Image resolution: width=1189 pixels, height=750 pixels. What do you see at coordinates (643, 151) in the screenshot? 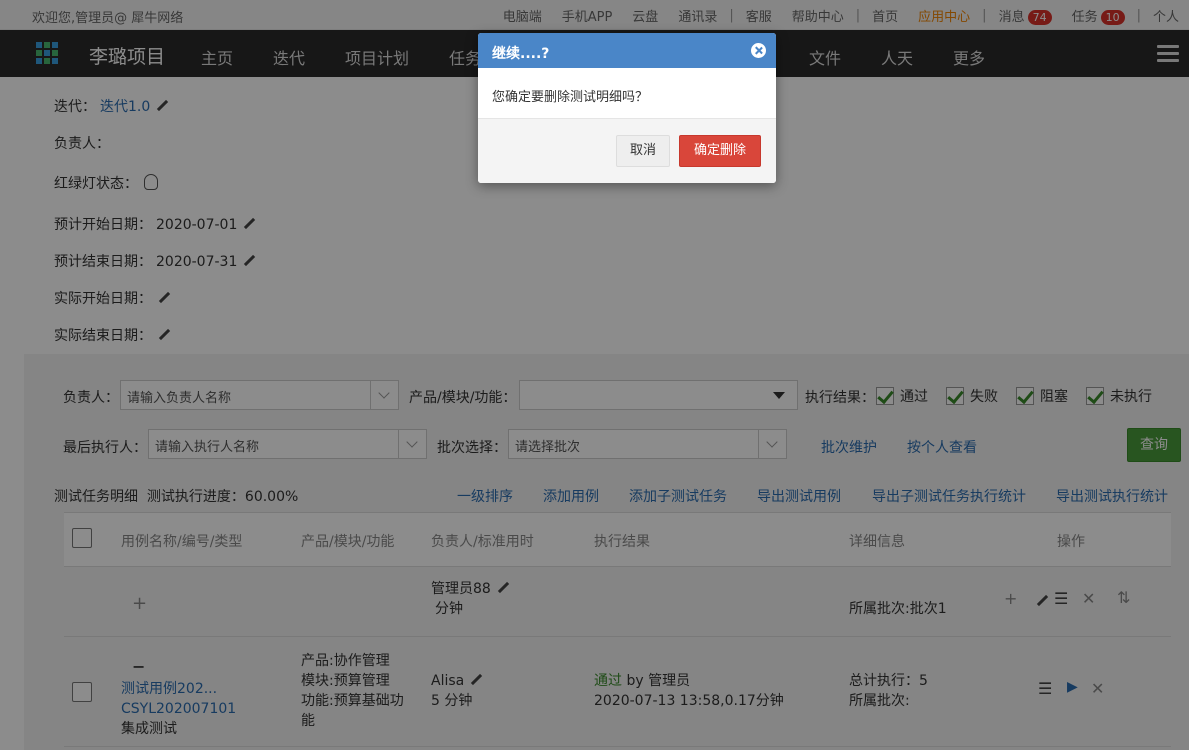
I see `cancel-button: 取消` at bounding box center [643, 151].